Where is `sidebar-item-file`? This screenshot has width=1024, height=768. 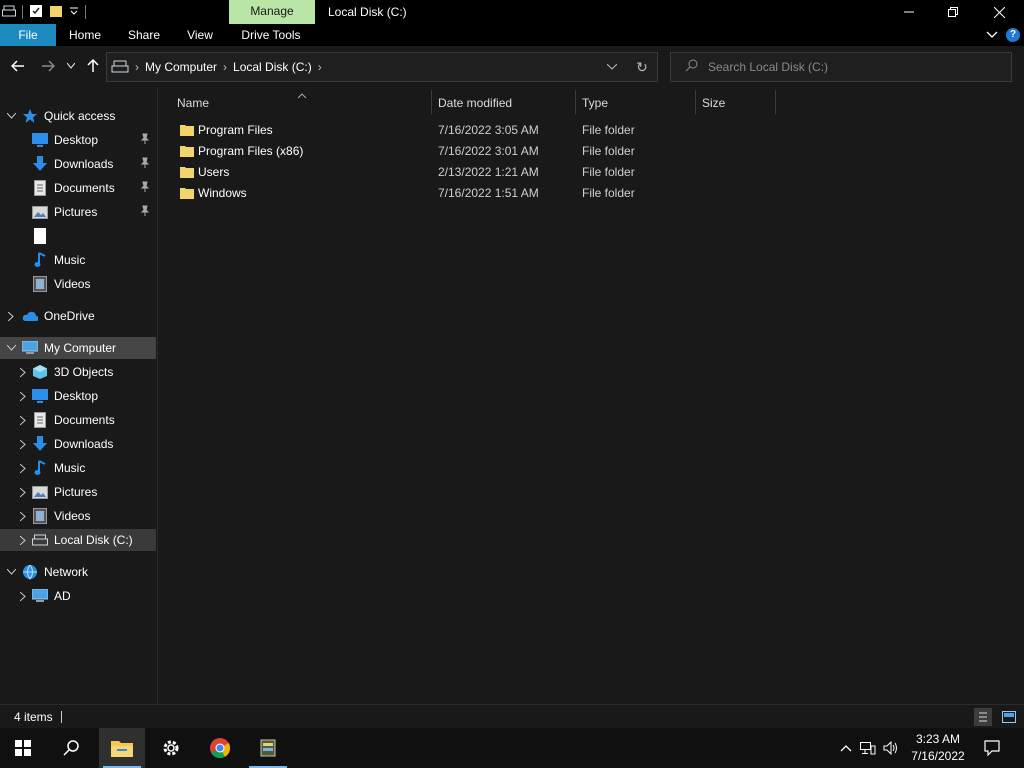 sidebar-item-file is located at coordinates (78, 236).